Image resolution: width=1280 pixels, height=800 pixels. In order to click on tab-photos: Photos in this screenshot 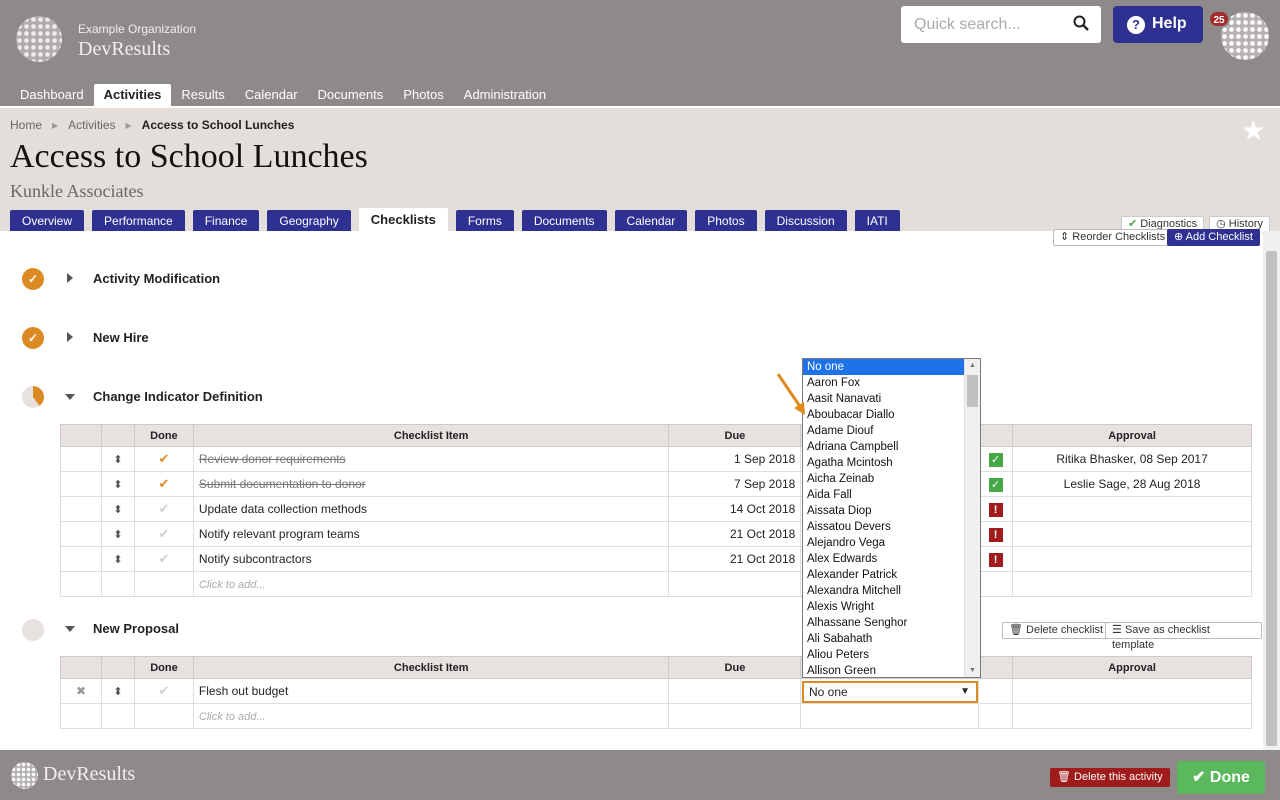, I will do `click(726, 221)`.